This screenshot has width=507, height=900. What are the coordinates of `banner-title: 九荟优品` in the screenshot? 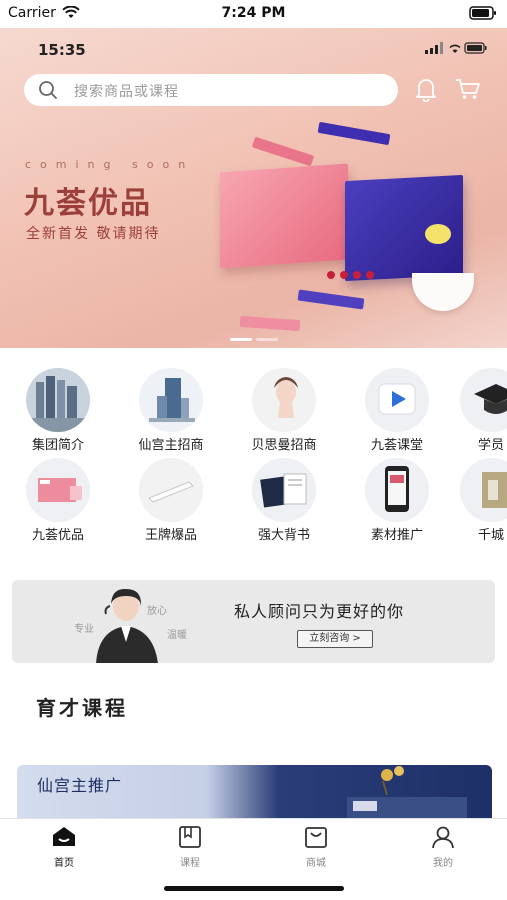 It's located at (88, 203).